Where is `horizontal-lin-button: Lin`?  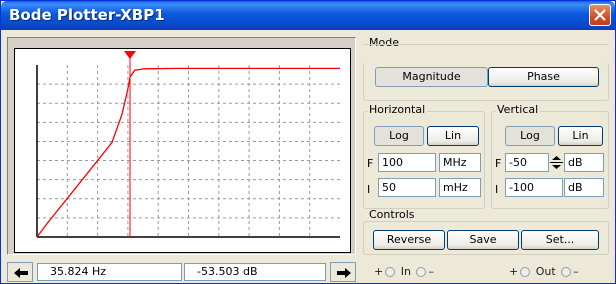 horizontal-lin-button: Lin is located at coordinates (453, 136).